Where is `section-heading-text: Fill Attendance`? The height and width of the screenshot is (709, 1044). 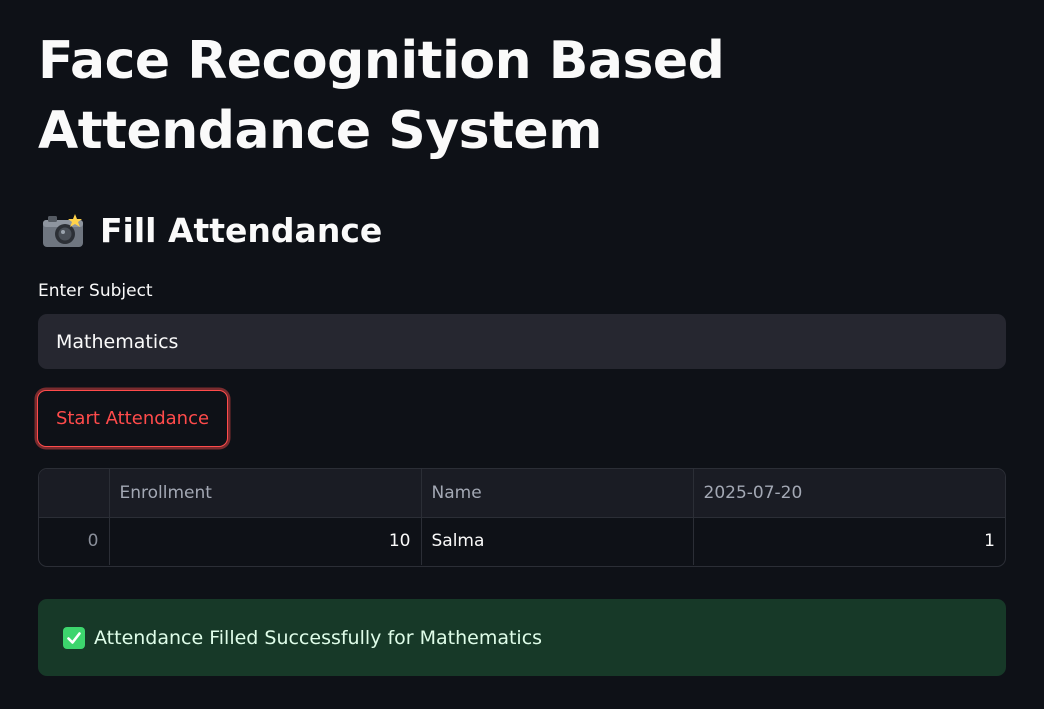
section-heading-text: Fill Attendance is located at coordinates (241, 230).